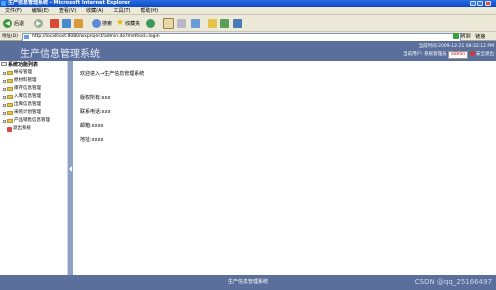 The image size is (496, 290). Describe the element at coordinates (456, 36) in the screenshot. I see `go-icon` at that location.